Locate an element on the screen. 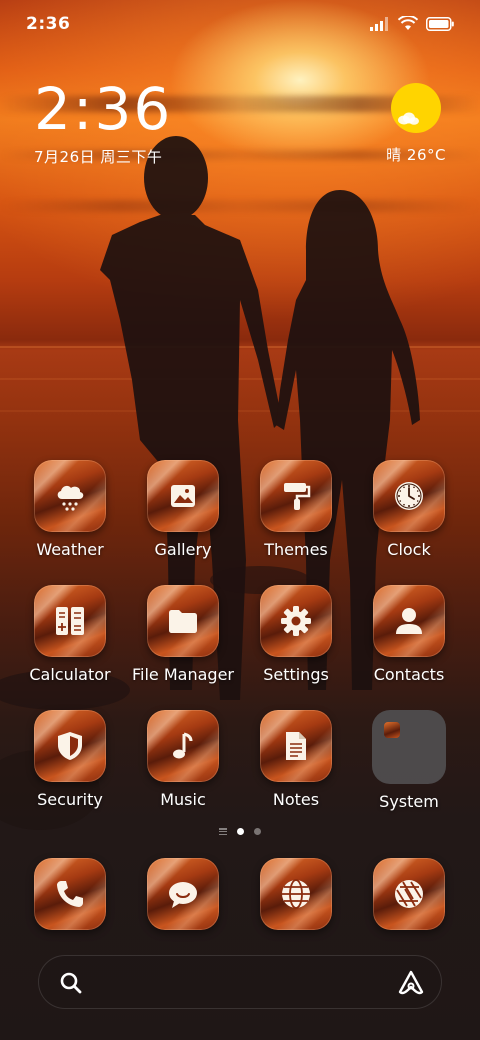  dock-camera is located at coordinates (409, 894).